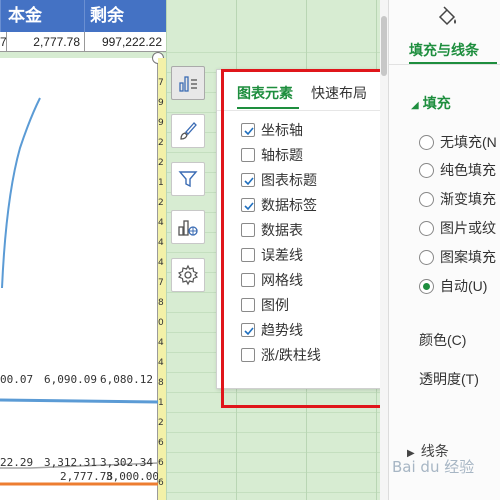 Image resolution: width=500 pixels, height=500 pixels. I want to click on chart-style-button, so click(188, 131).